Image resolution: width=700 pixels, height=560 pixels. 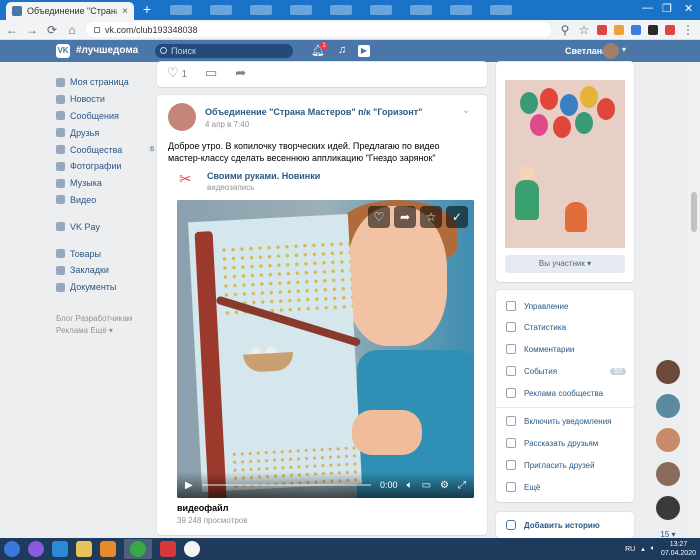 What do you see at coordinates (566, 443) in the screenshot?
I see `action-tell-friends: Рассказать друзьям` at bounding box center [566, 443].